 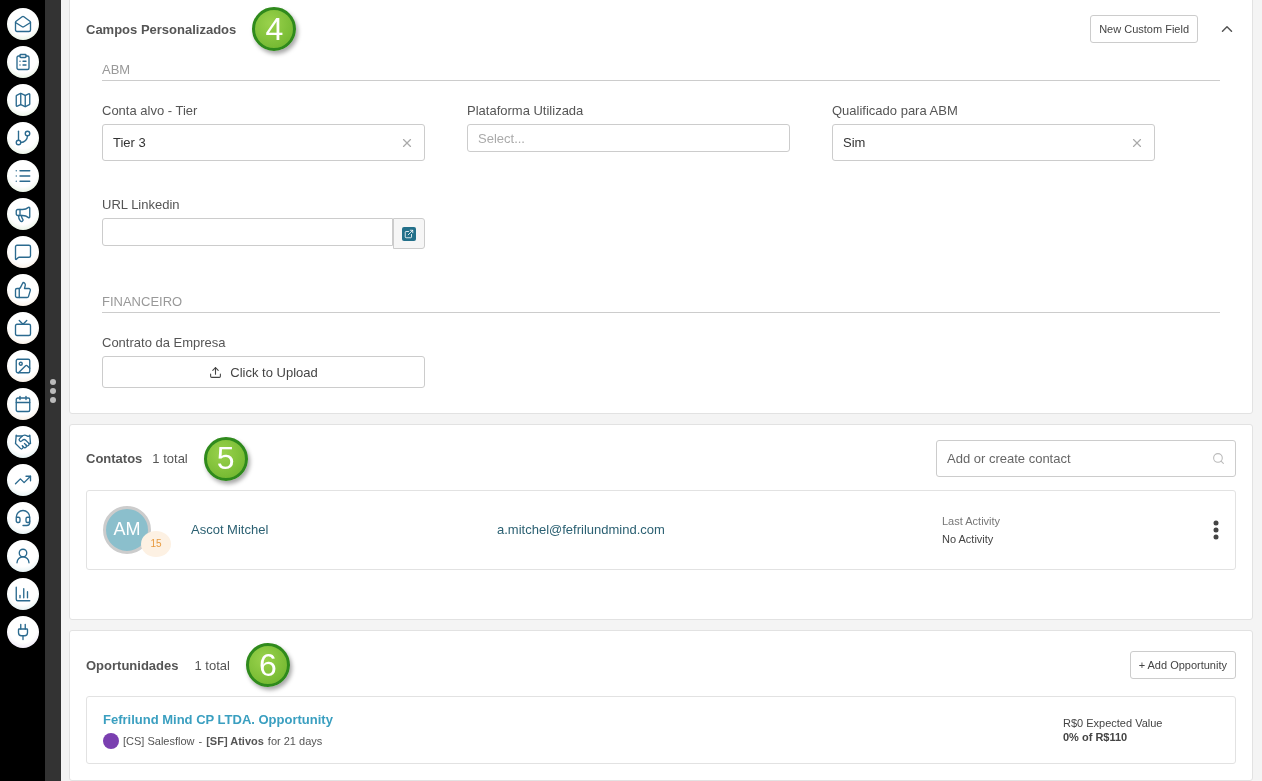 I want to click on user-icon, so click(x=22, y=556).